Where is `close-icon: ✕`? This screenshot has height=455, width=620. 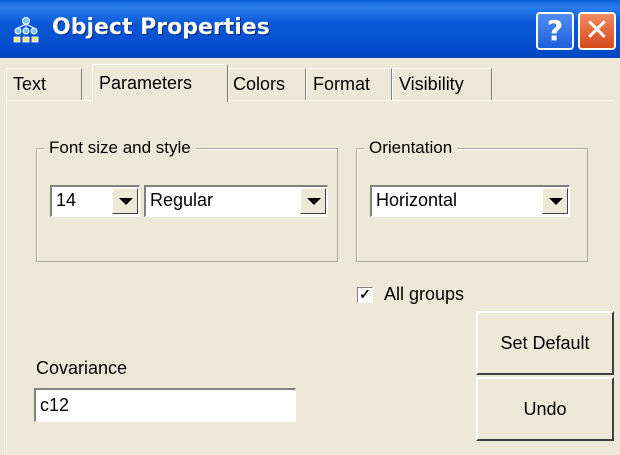
close-icon: ✕ is located at coordinates (597, 30).